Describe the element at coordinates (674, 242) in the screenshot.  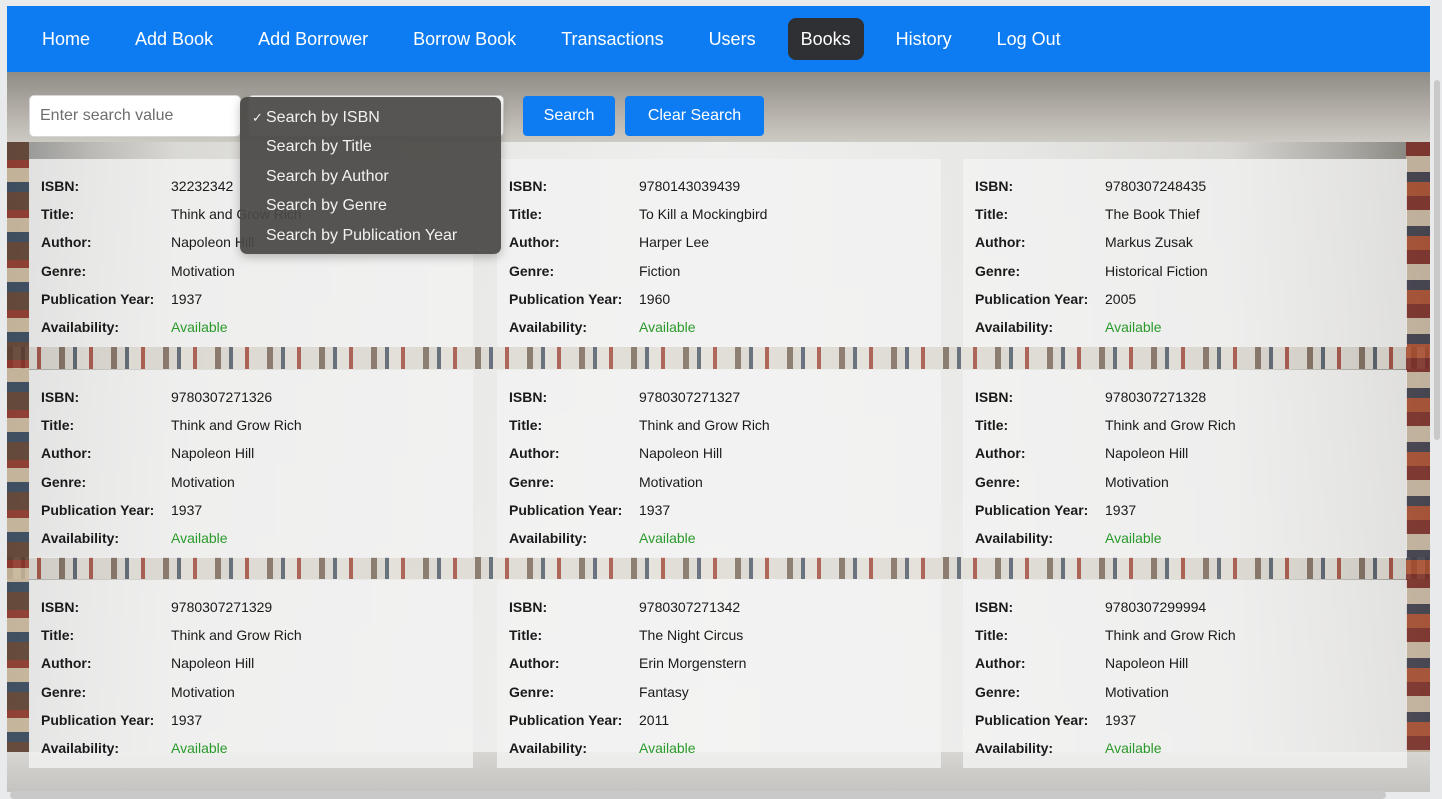
I see `book-author-value: Harper Lee` at that location.